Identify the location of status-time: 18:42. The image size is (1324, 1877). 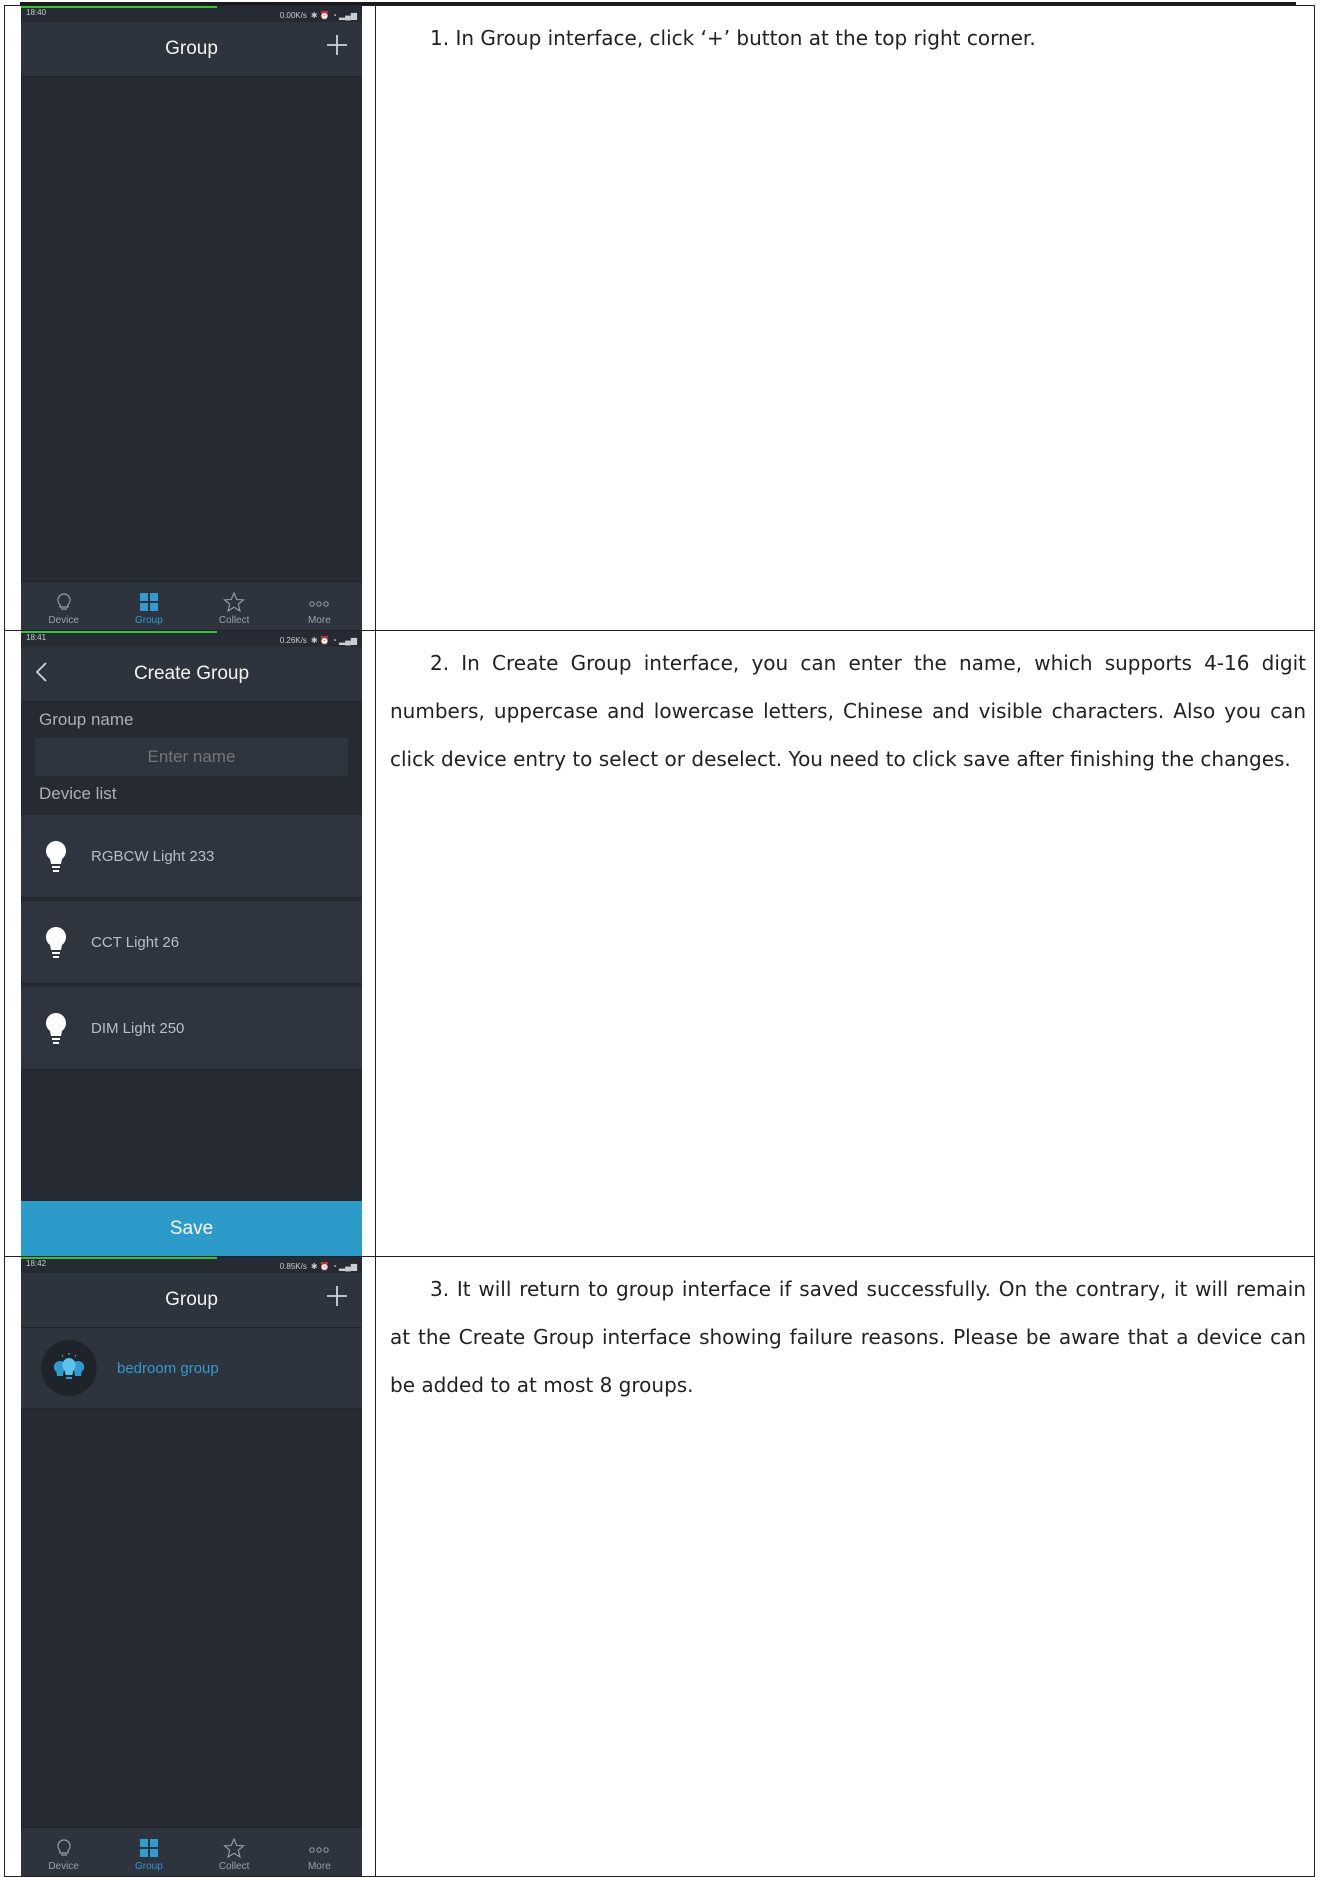
(36, 1263).